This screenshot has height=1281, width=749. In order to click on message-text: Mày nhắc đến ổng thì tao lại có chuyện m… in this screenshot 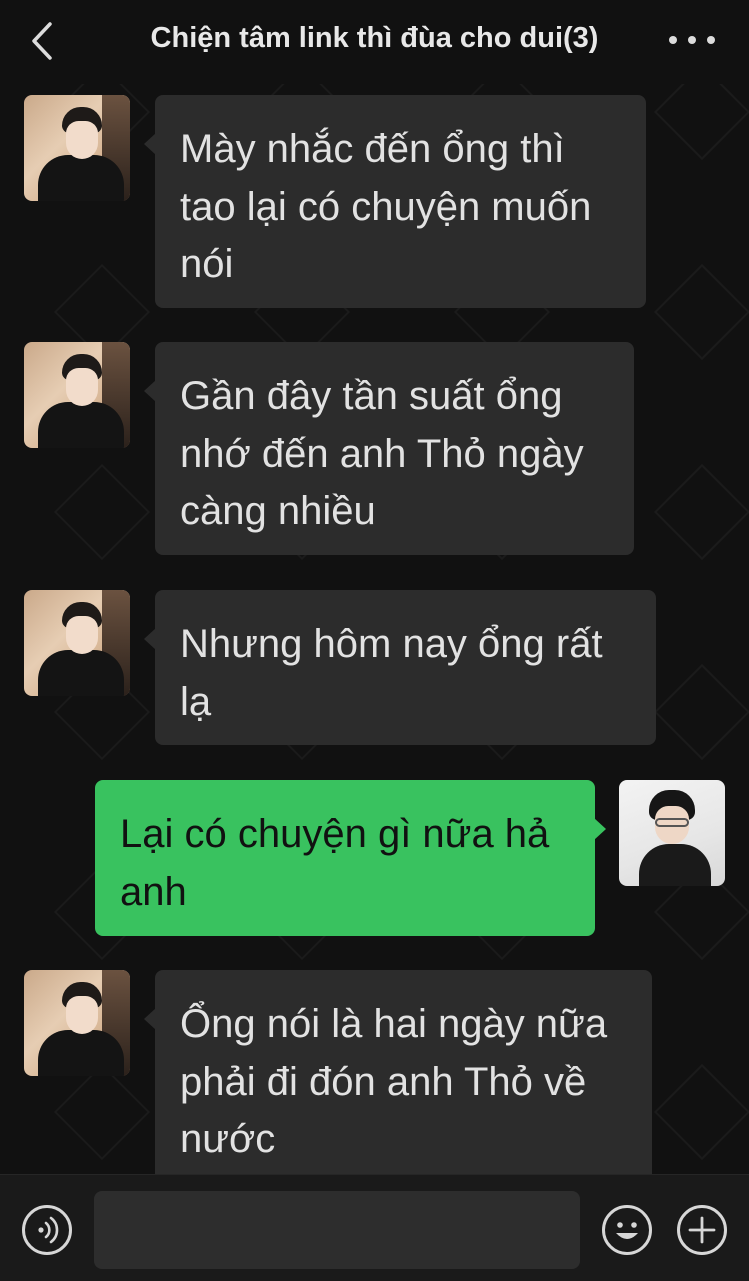, I will do `click(386, 206)`.